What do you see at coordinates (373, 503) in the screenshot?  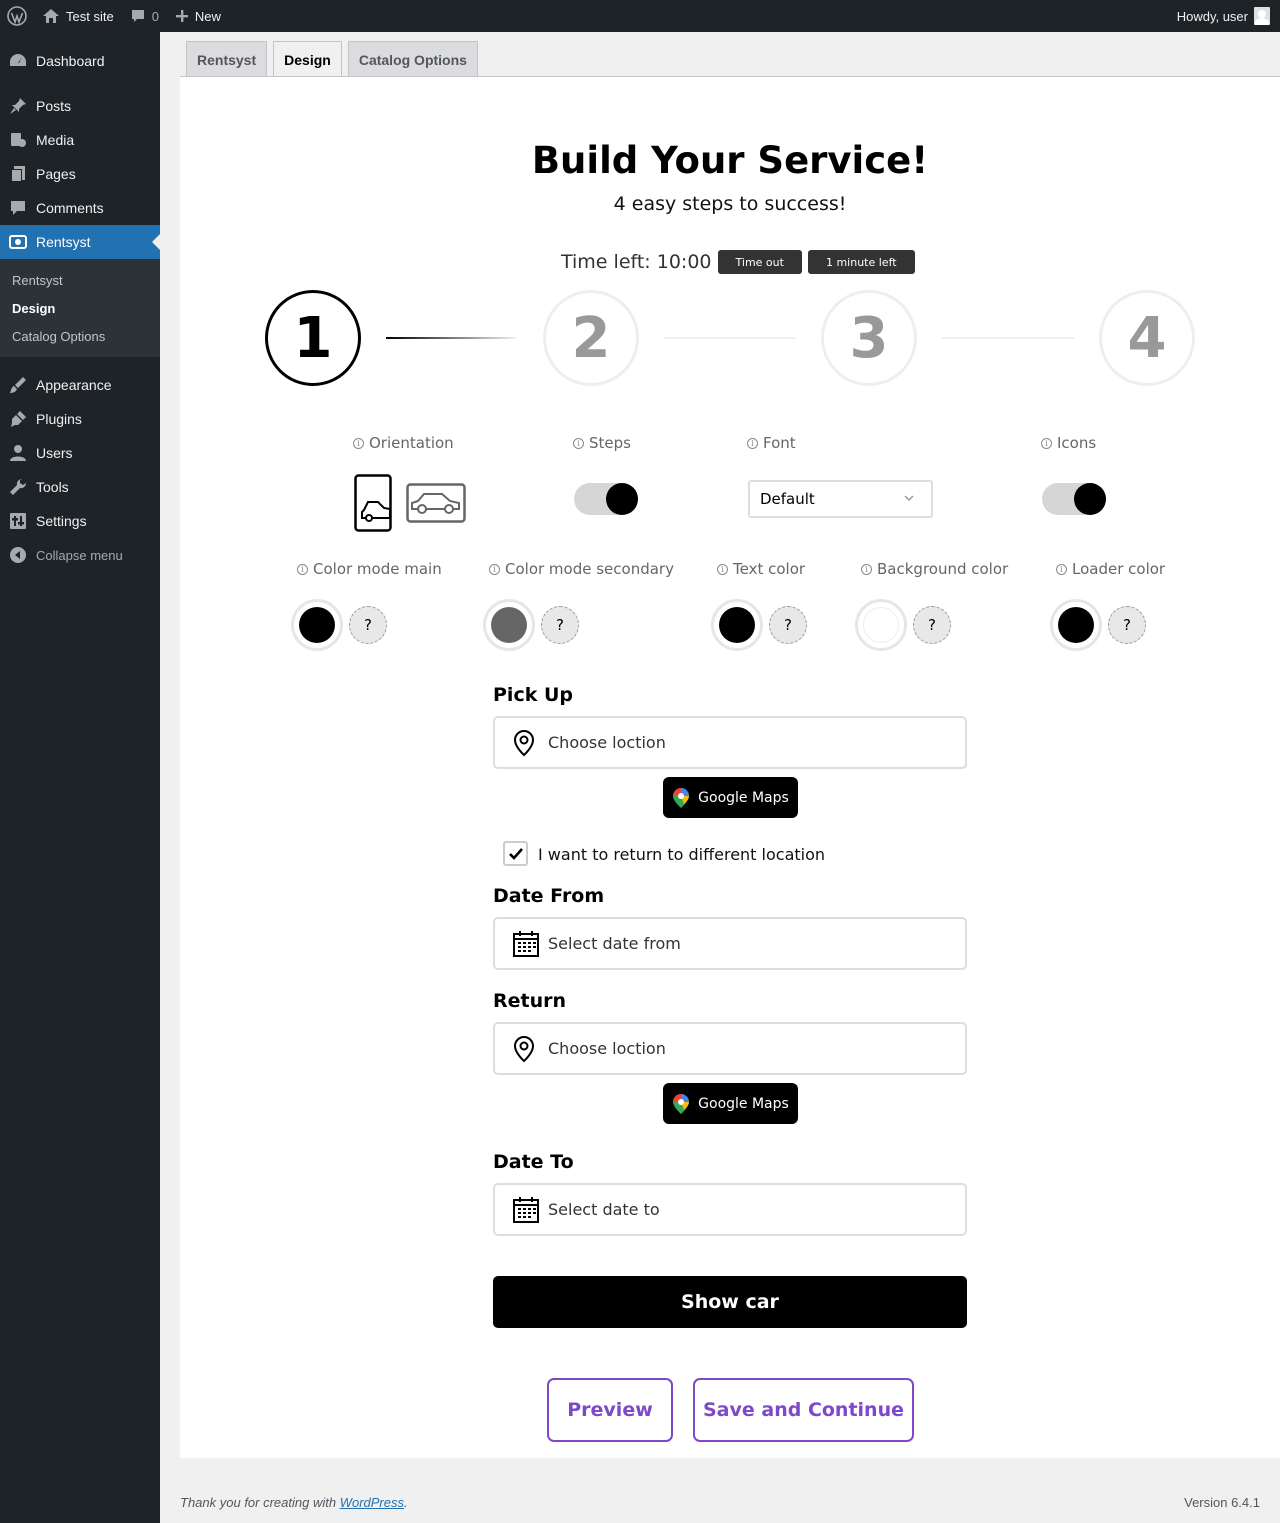 I see `orientation-vertical-option` at bounding box center [373, 503].